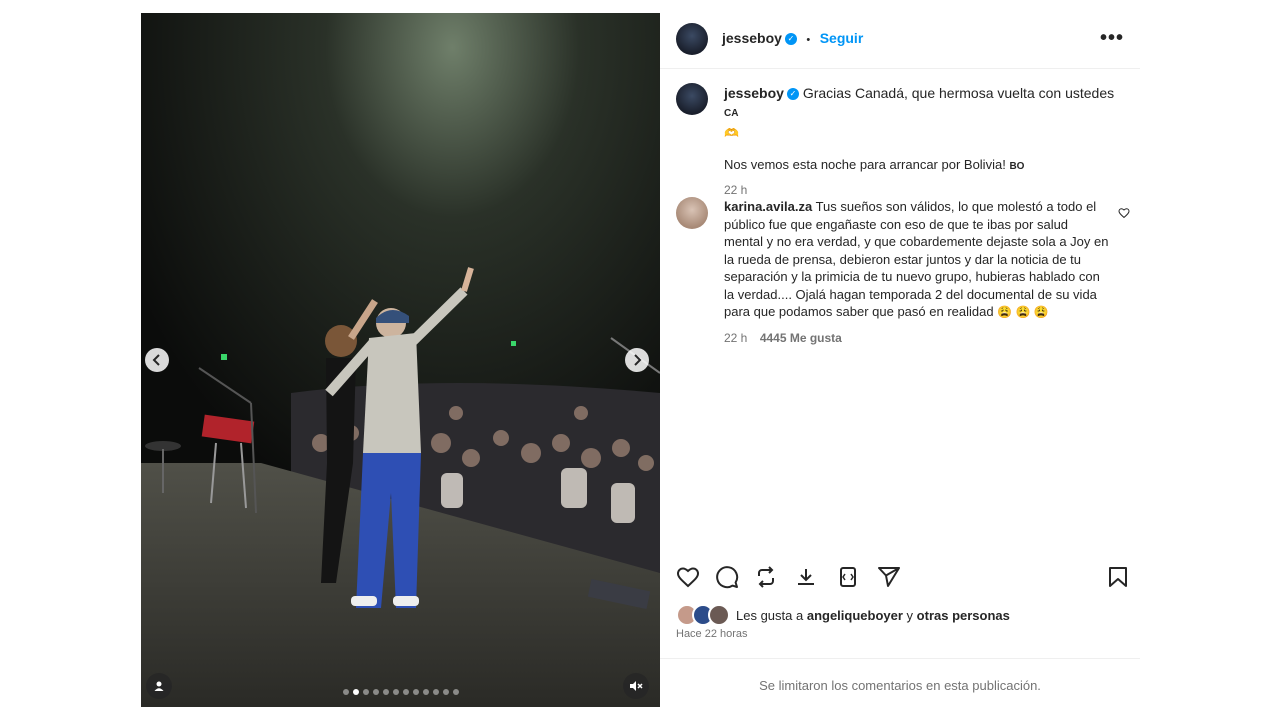  I want to click on liker-avatars, so click(703, 615).